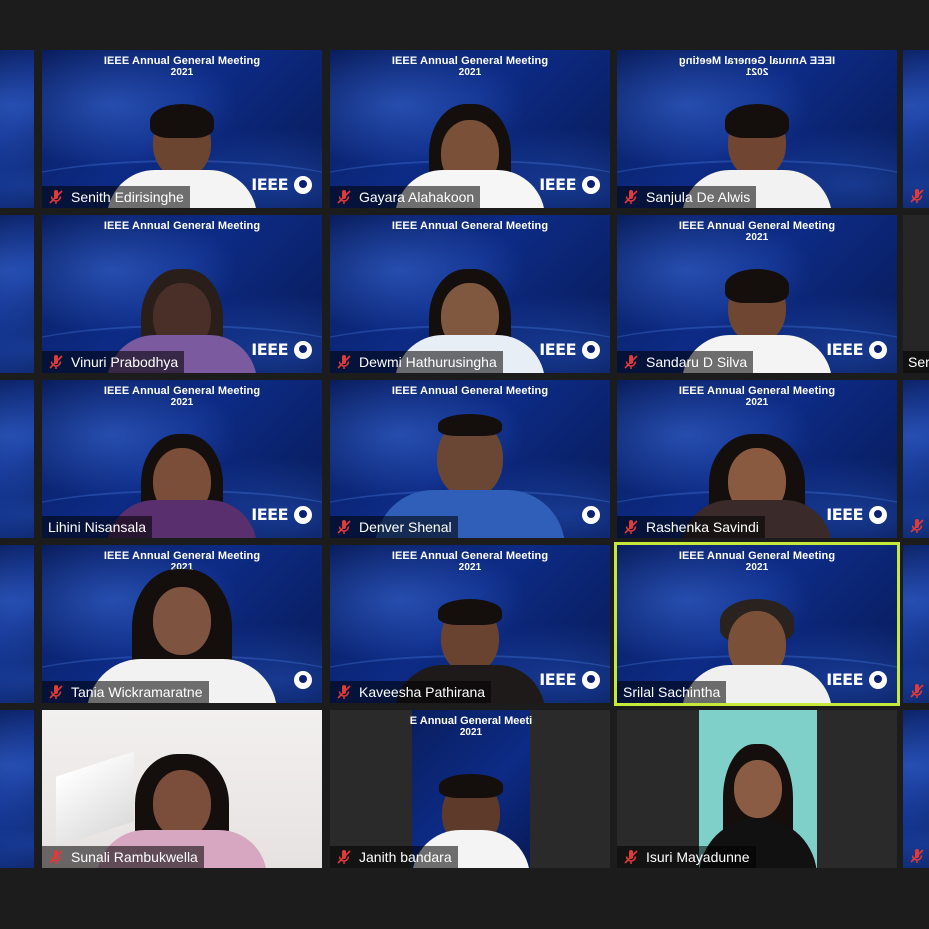 The height and width of the screenshot is (929, 929). I want to click on participant-name-label: Dewmi Hathurusingha, so click(416, 362).